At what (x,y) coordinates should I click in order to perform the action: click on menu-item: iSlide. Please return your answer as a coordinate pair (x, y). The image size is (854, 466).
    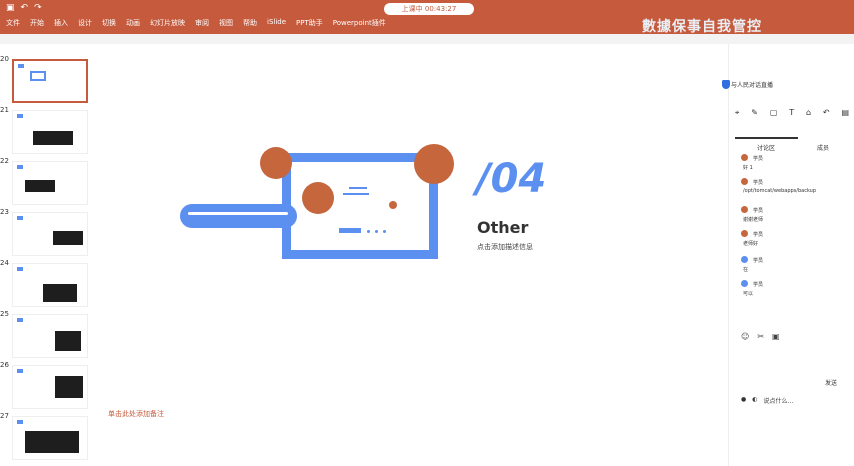
    Looking at the image, I should click on (276, 23).